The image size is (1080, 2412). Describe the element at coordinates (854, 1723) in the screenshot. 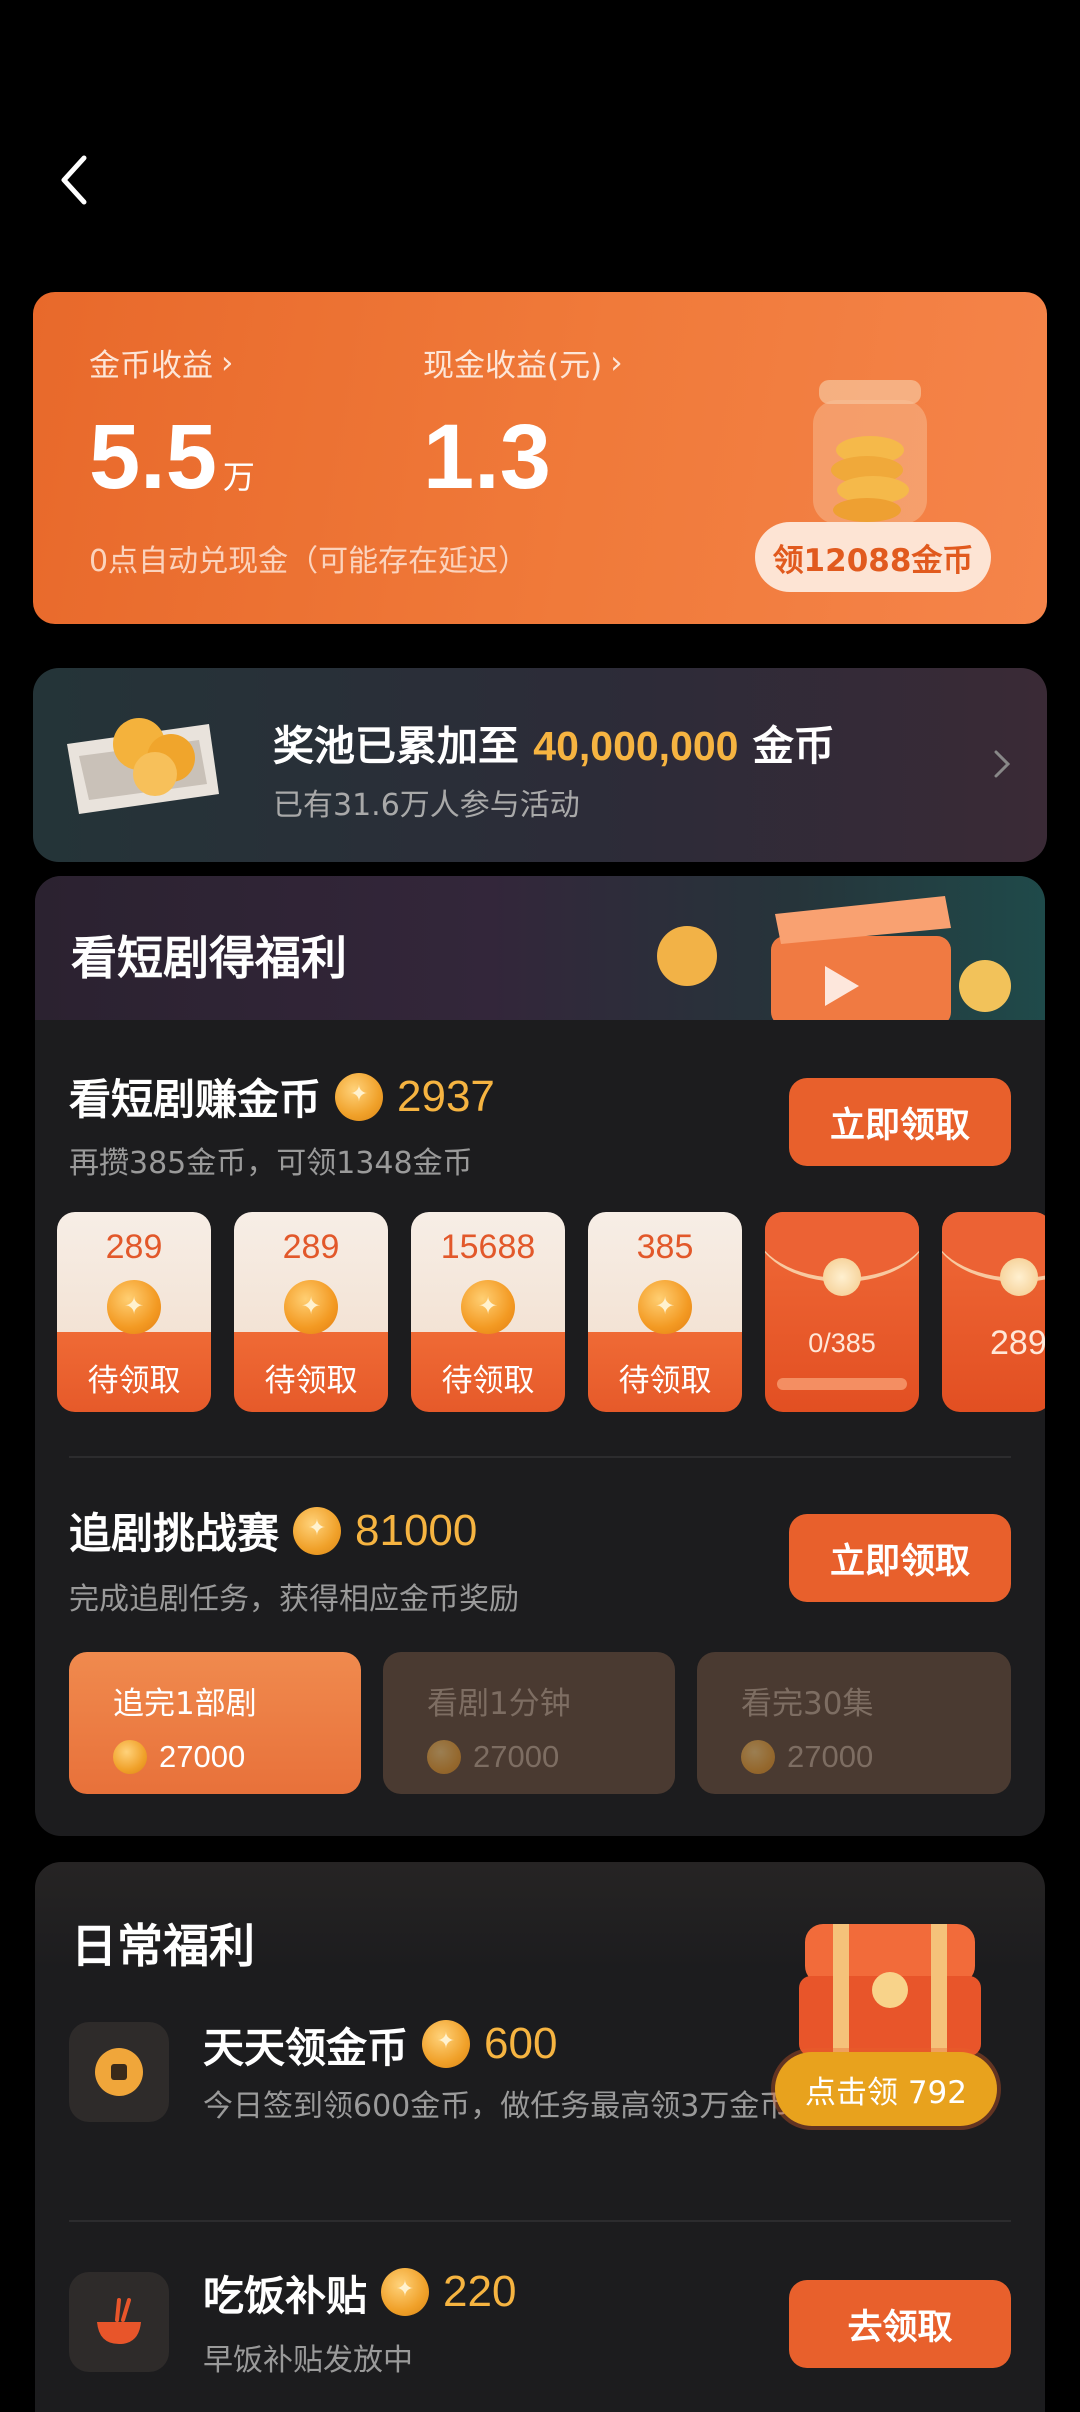

I see `task-card: 看完30集 27000` at that location.